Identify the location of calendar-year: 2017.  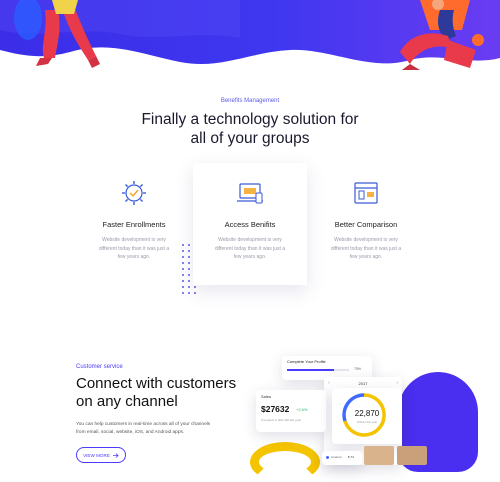
(363, 383).